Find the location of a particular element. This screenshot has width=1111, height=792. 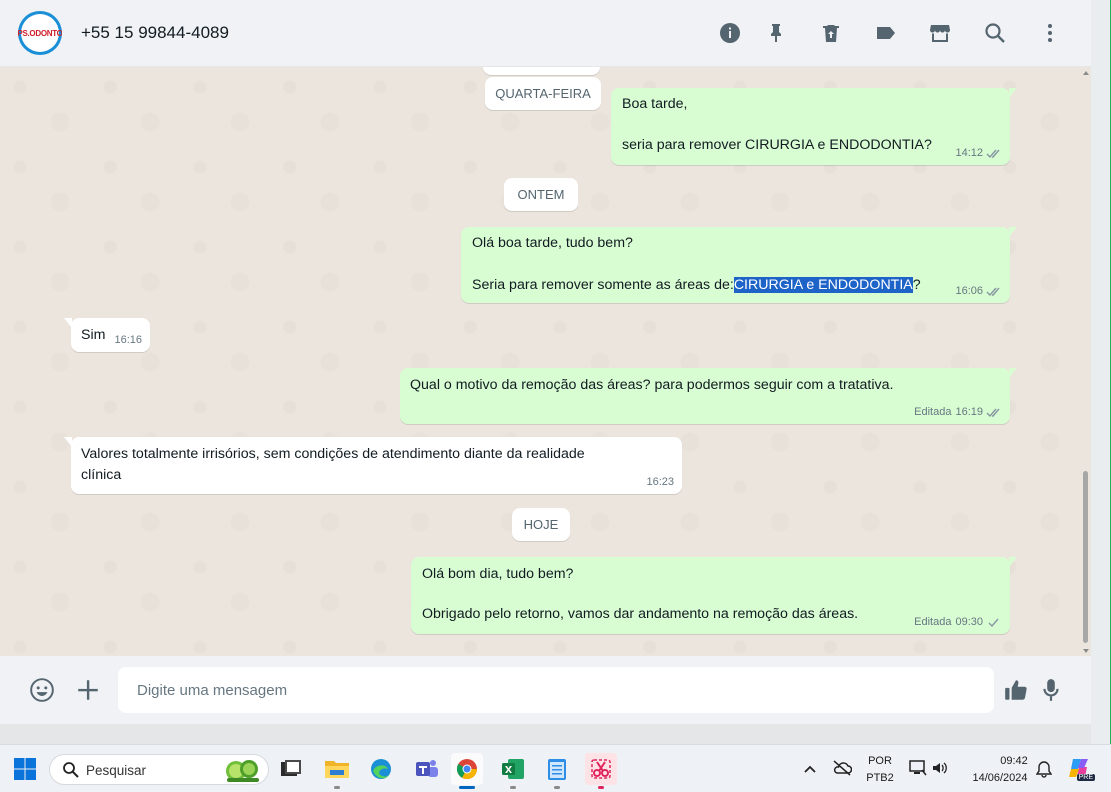

snipping-tool-icon is located at coordinates (601, 769).